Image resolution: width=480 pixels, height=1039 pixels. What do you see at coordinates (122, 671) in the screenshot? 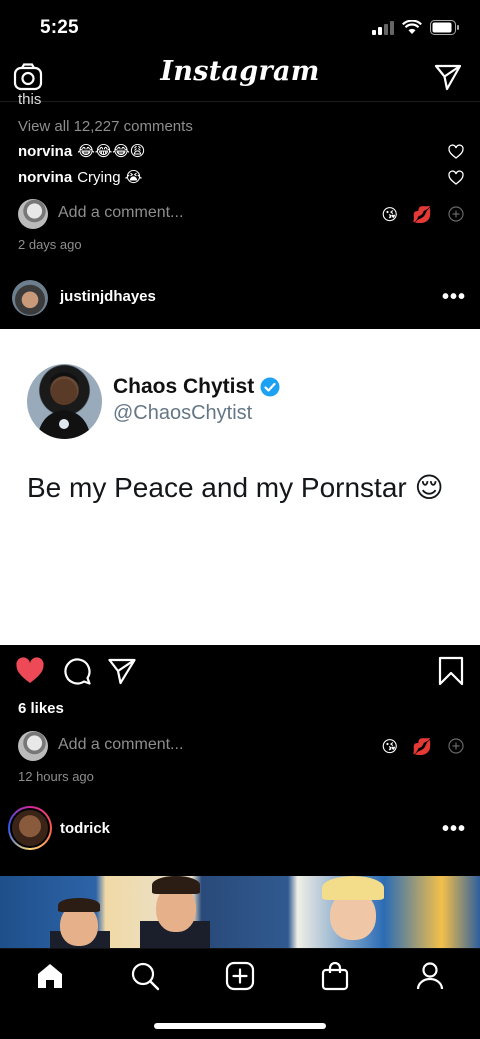
I see `share-send-icon` at bounding box center [122, 671].